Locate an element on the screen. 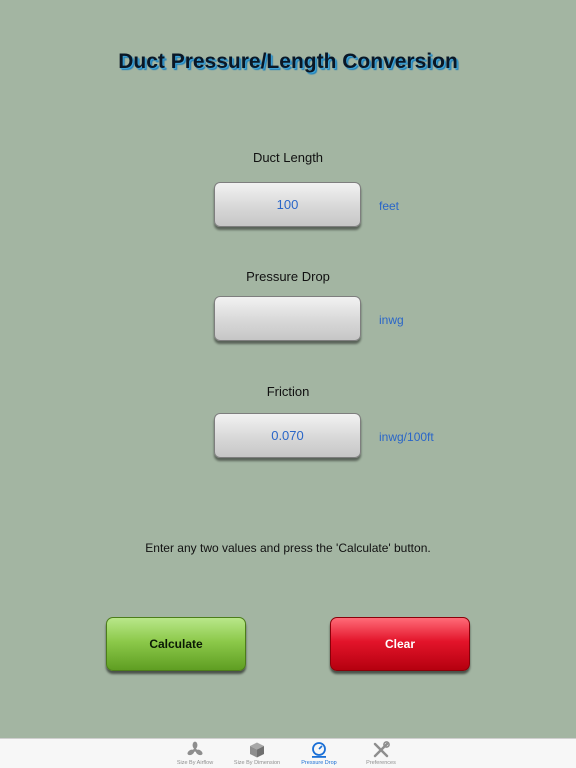 The image size is (576, 768). fan-icon is located at coordinates (195, 750).